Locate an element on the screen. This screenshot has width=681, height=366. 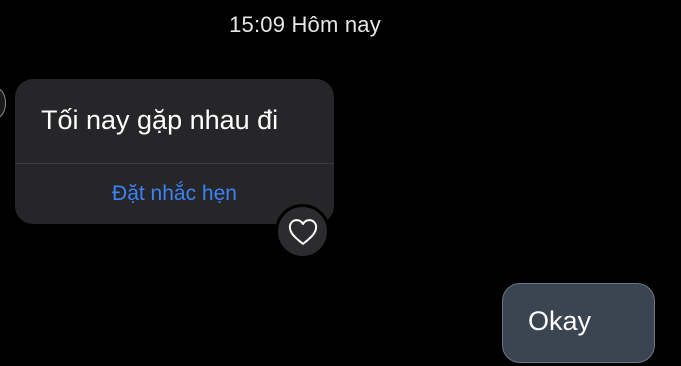
heart-reaction-button is located at coordinates (302, 231).